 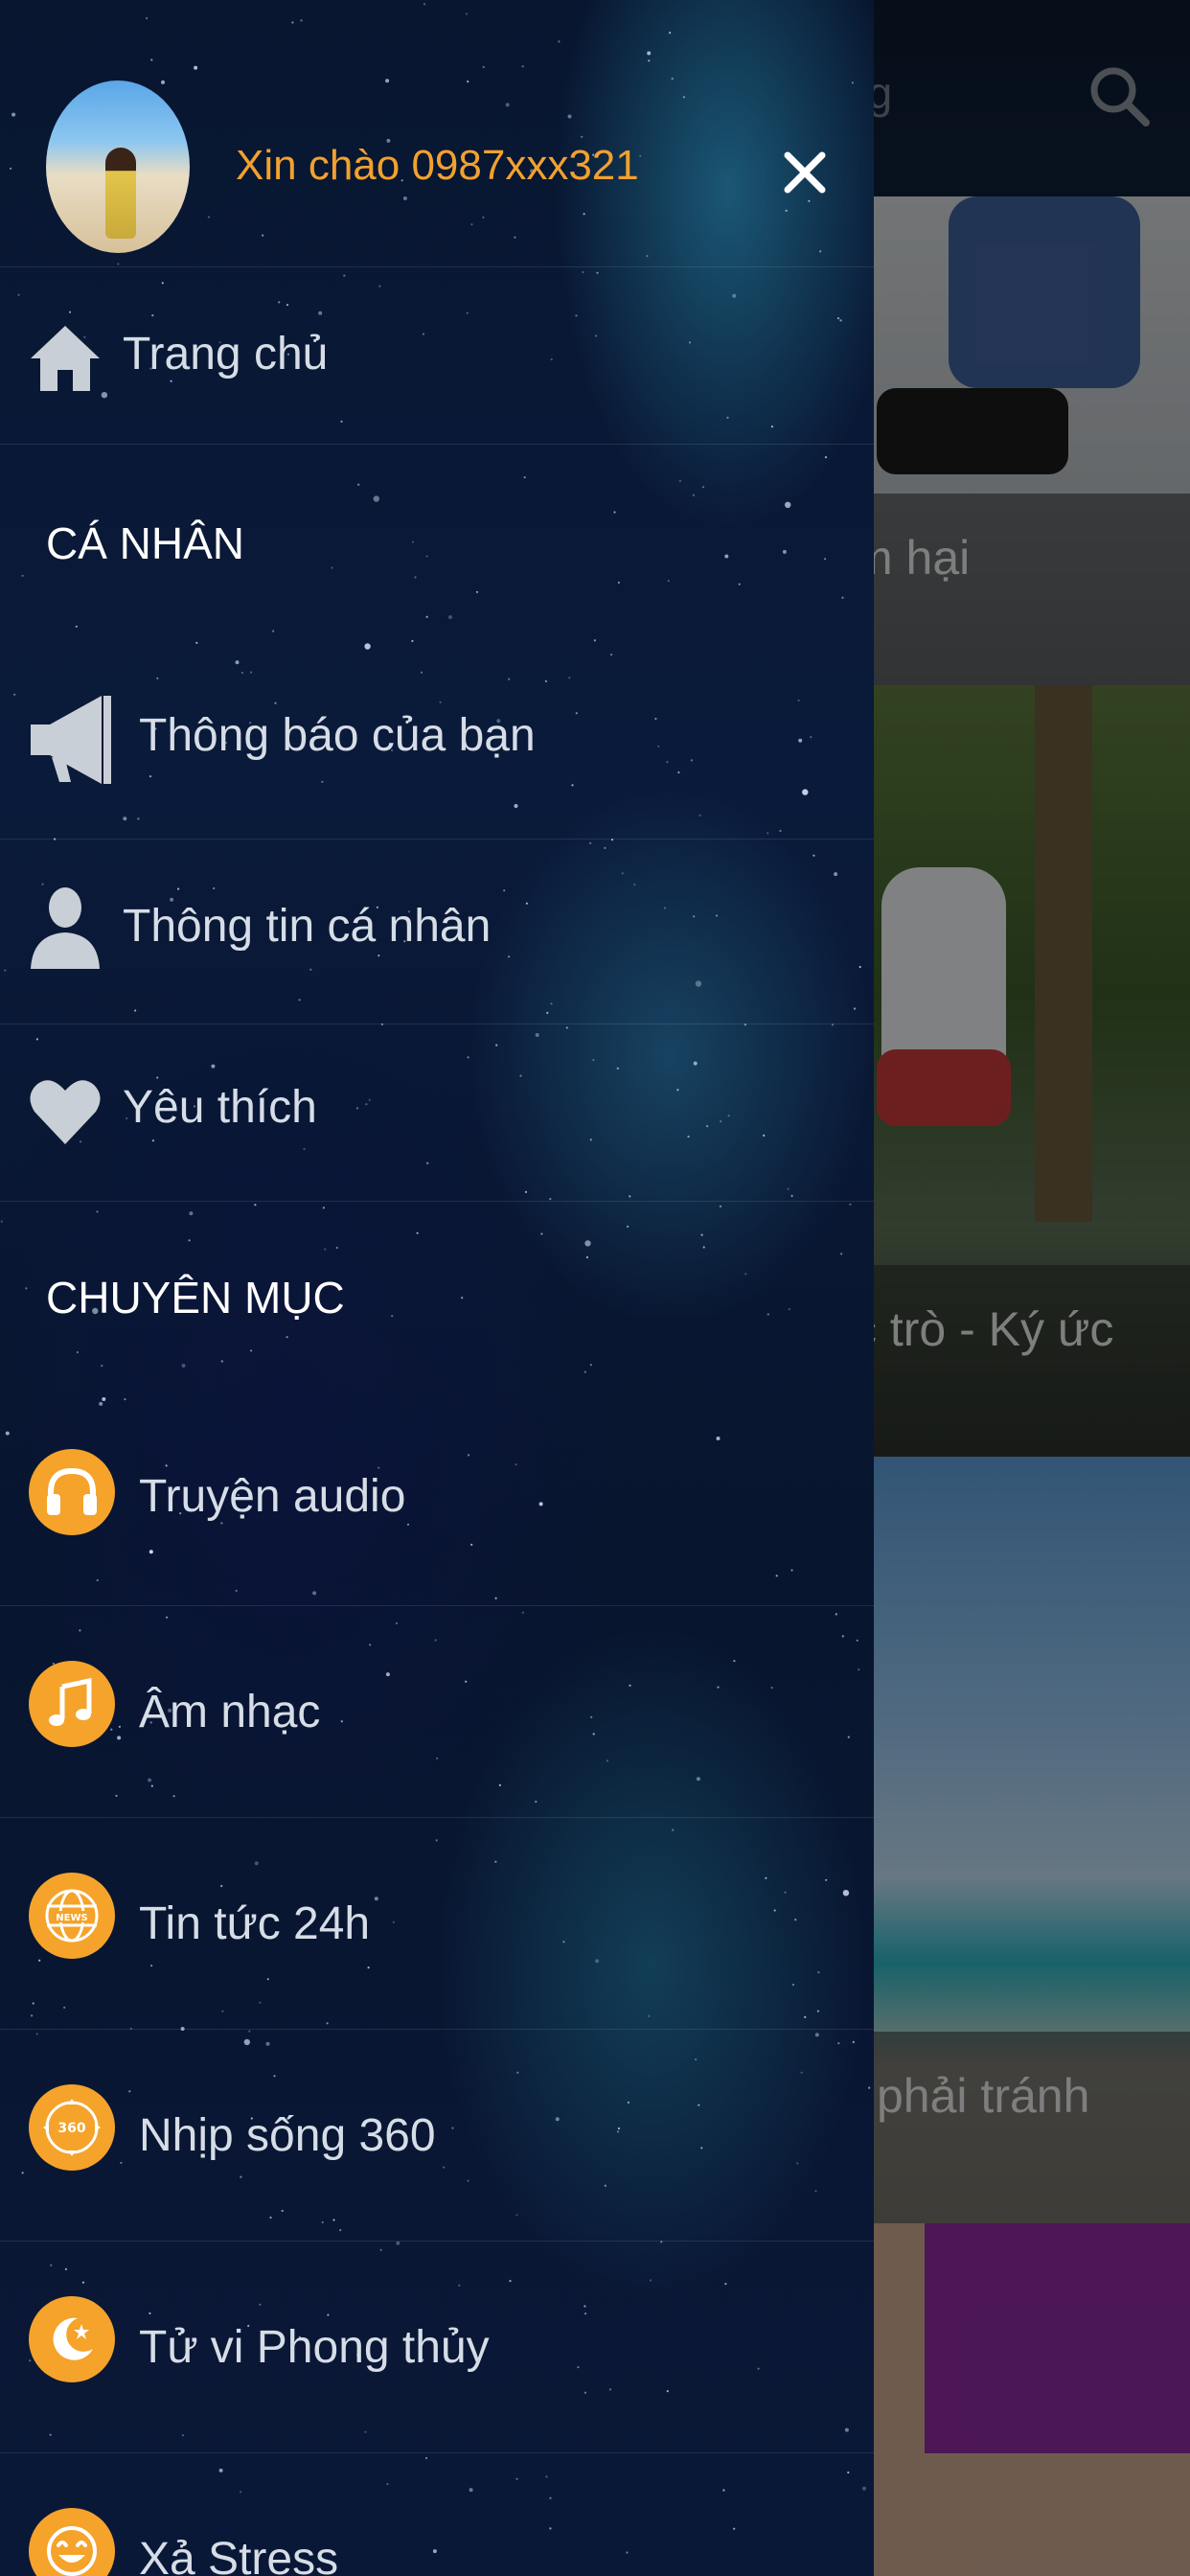 I want to click on menu-item-favorites: Yêu thích, so click(x=437, y=1113).